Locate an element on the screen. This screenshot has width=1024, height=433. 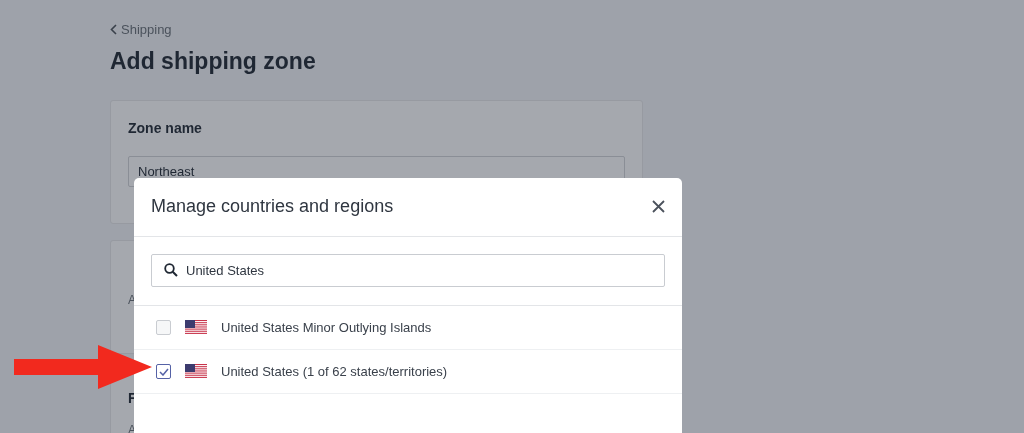
search-field: United States is located at coordinates (408, 270).